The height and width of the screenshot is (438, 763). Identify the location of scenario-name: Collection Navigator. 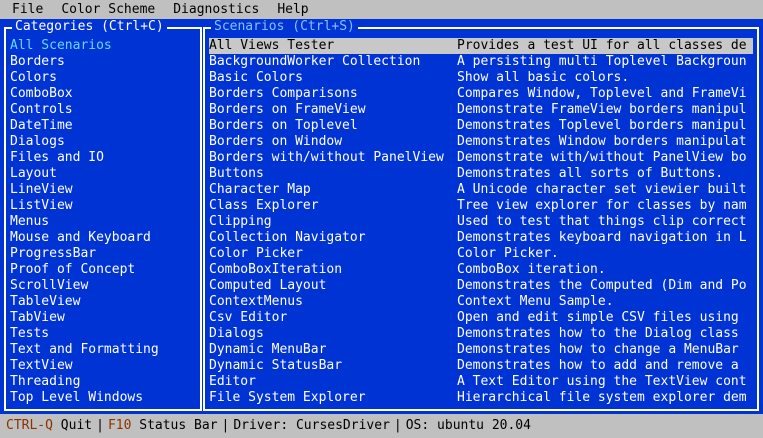
(287, 237).